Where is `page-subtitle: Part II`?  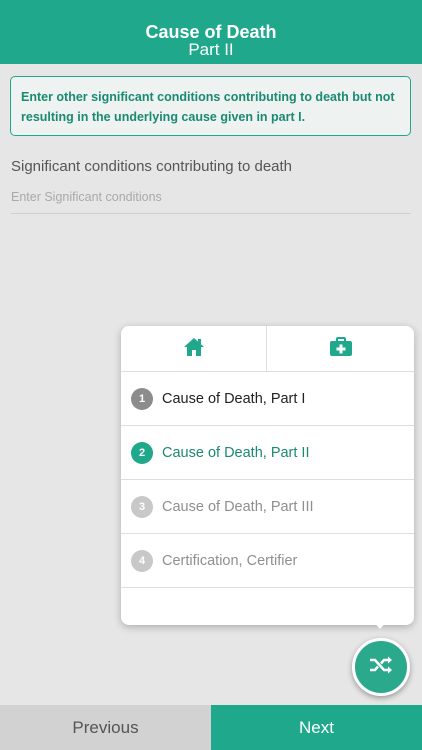 page-subtitle: Part II is located at coordinates (211, 49).